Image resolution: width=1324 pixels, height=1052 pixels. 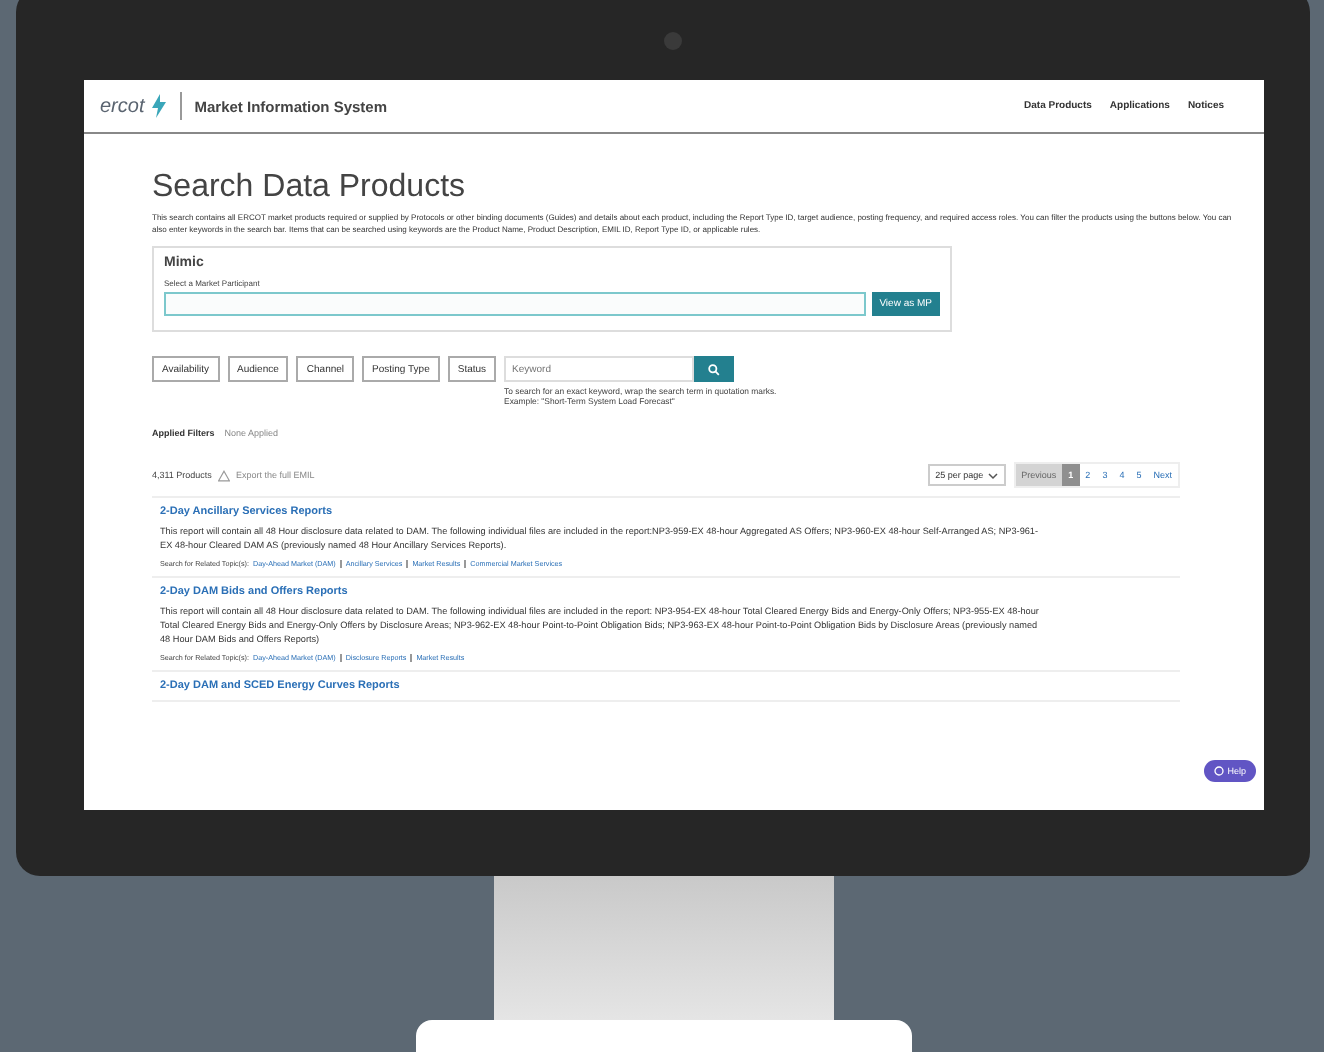 What do you see at coordinates (122, 106) in the screenshot?
I see `logo-text: ercot` at bounding box center [122, 106].